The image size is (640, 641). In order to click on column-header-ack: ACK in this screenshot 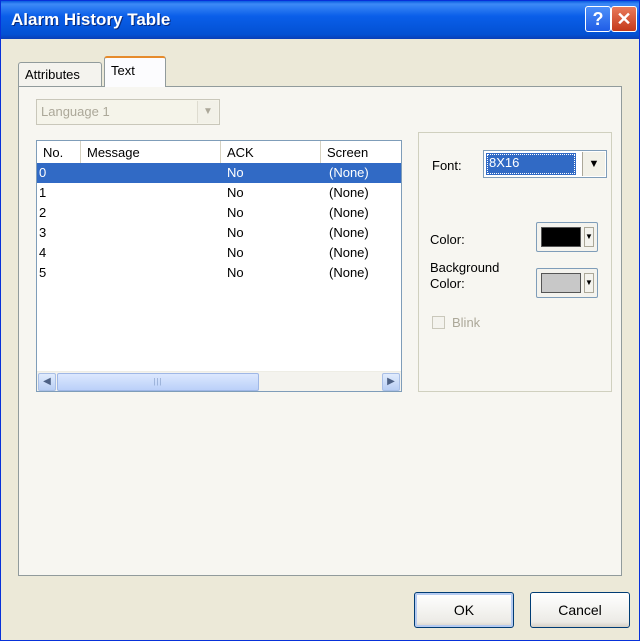, I will do `click(271, 152)`.